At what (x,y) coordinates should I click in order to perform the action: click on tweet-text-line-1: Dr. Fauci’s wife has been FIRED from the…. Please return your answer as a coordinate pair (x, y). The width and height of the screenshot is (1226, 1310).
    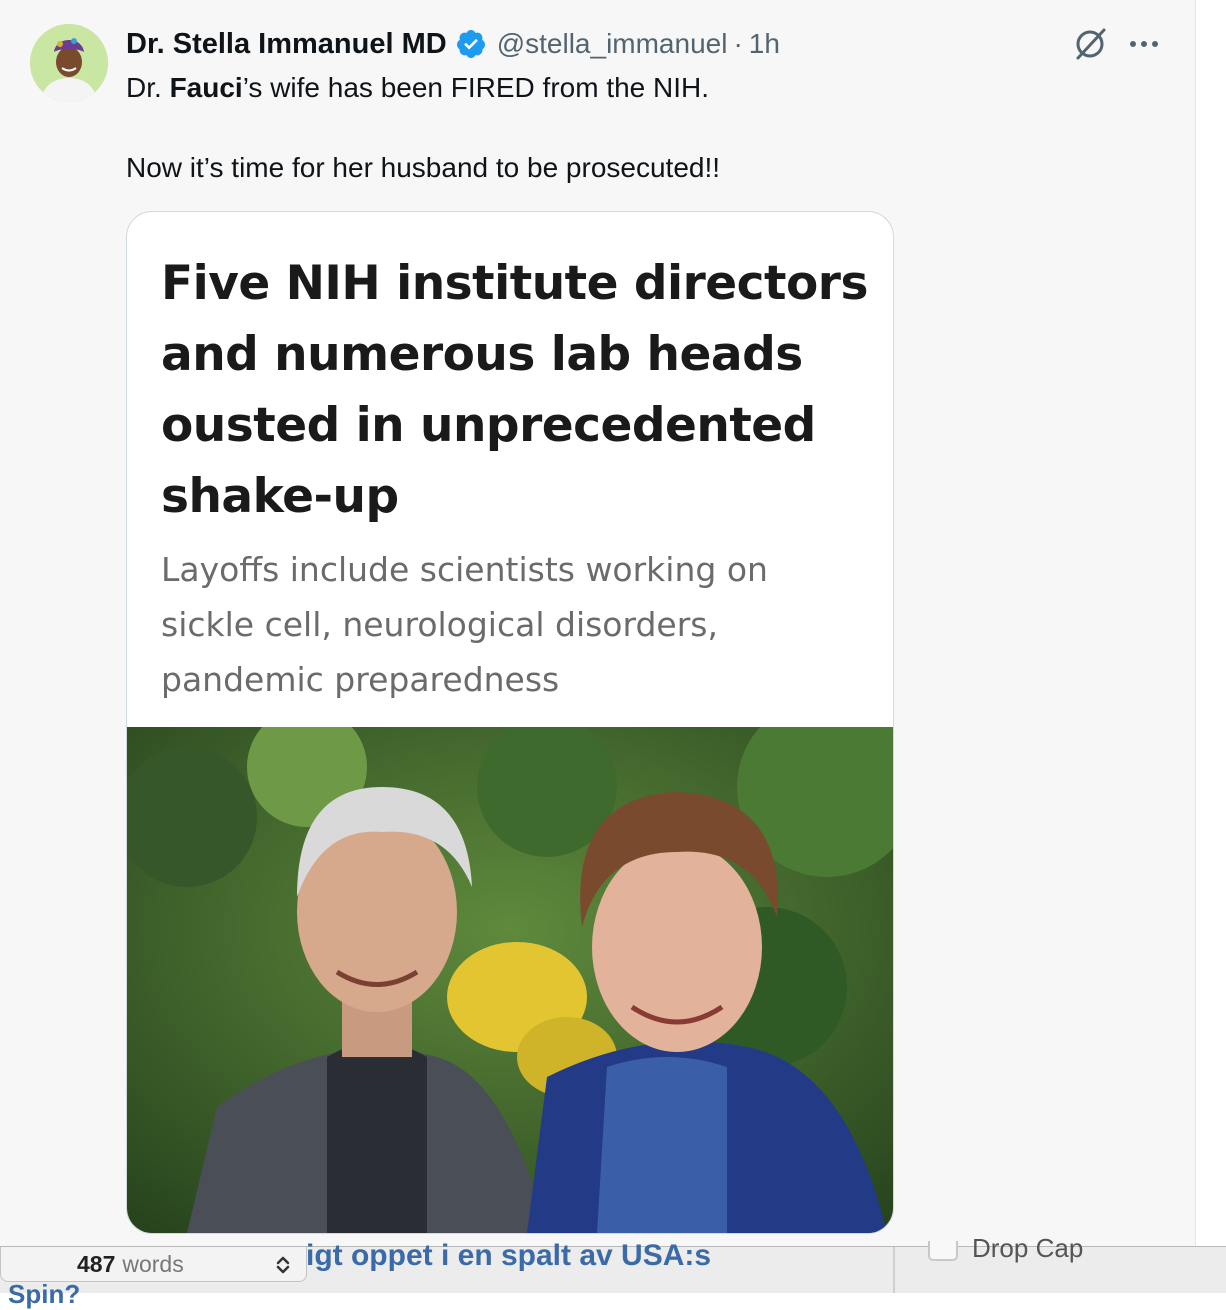
    Looking at the image, I should click on (586, 88).